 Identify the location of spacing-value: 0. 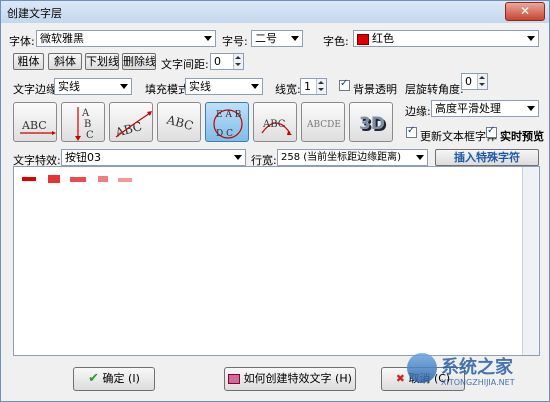
(217, 61).